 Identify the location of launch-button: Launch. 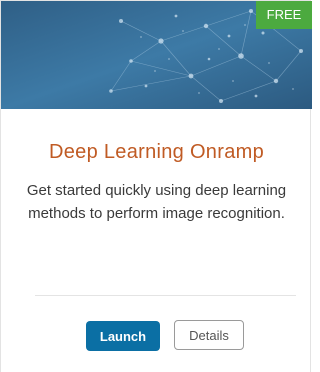
(123, 336).